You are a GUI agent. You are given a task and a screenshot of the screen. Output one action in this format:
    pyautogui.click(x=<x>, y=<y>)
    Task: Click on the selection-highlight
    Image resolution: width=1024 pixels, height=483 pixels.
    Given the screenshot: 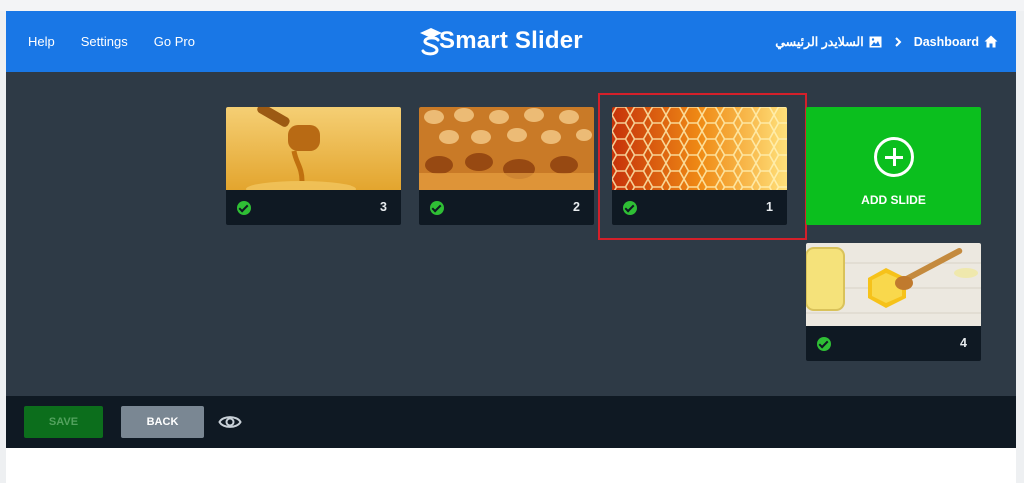 What is the action you would take?
    pyautogui.click(x=702, y=166)
    